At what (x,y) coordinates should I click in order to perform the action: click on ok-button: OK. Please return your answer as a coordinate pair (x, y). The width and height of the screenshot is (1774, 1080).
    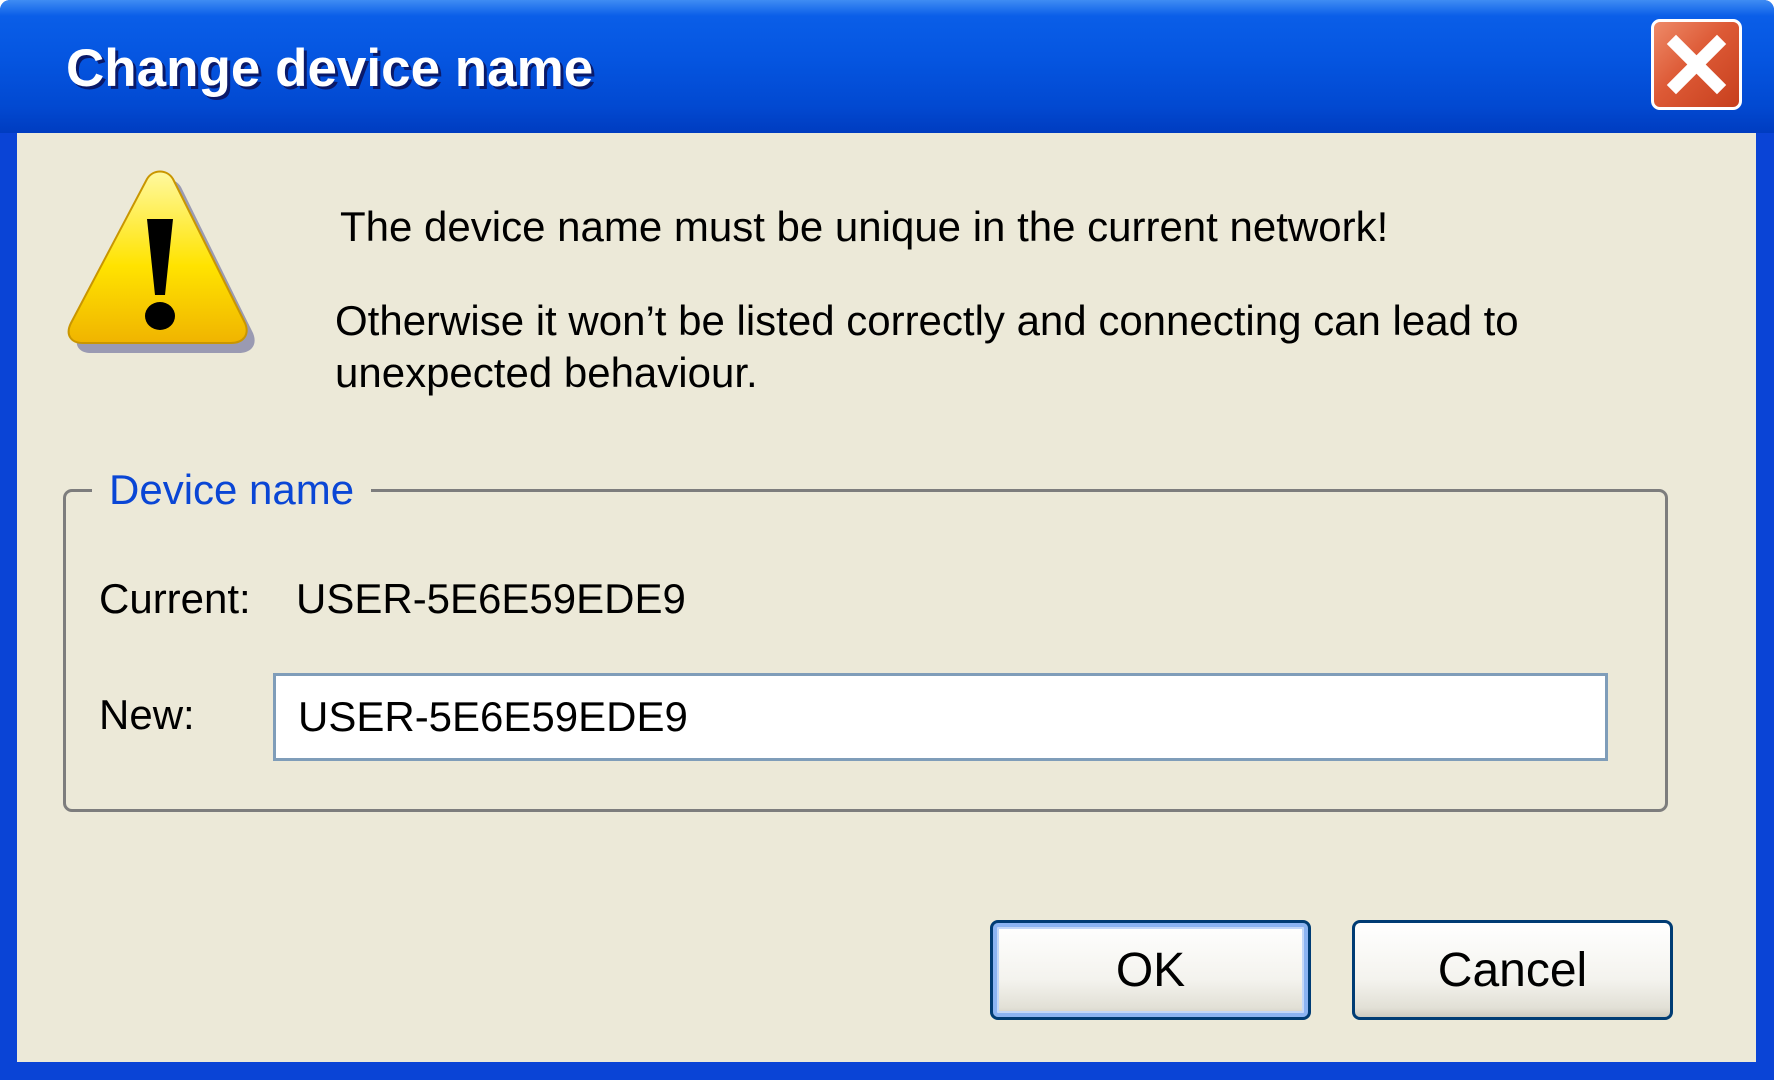
    Looking at the image, I should click on (1150, 970).